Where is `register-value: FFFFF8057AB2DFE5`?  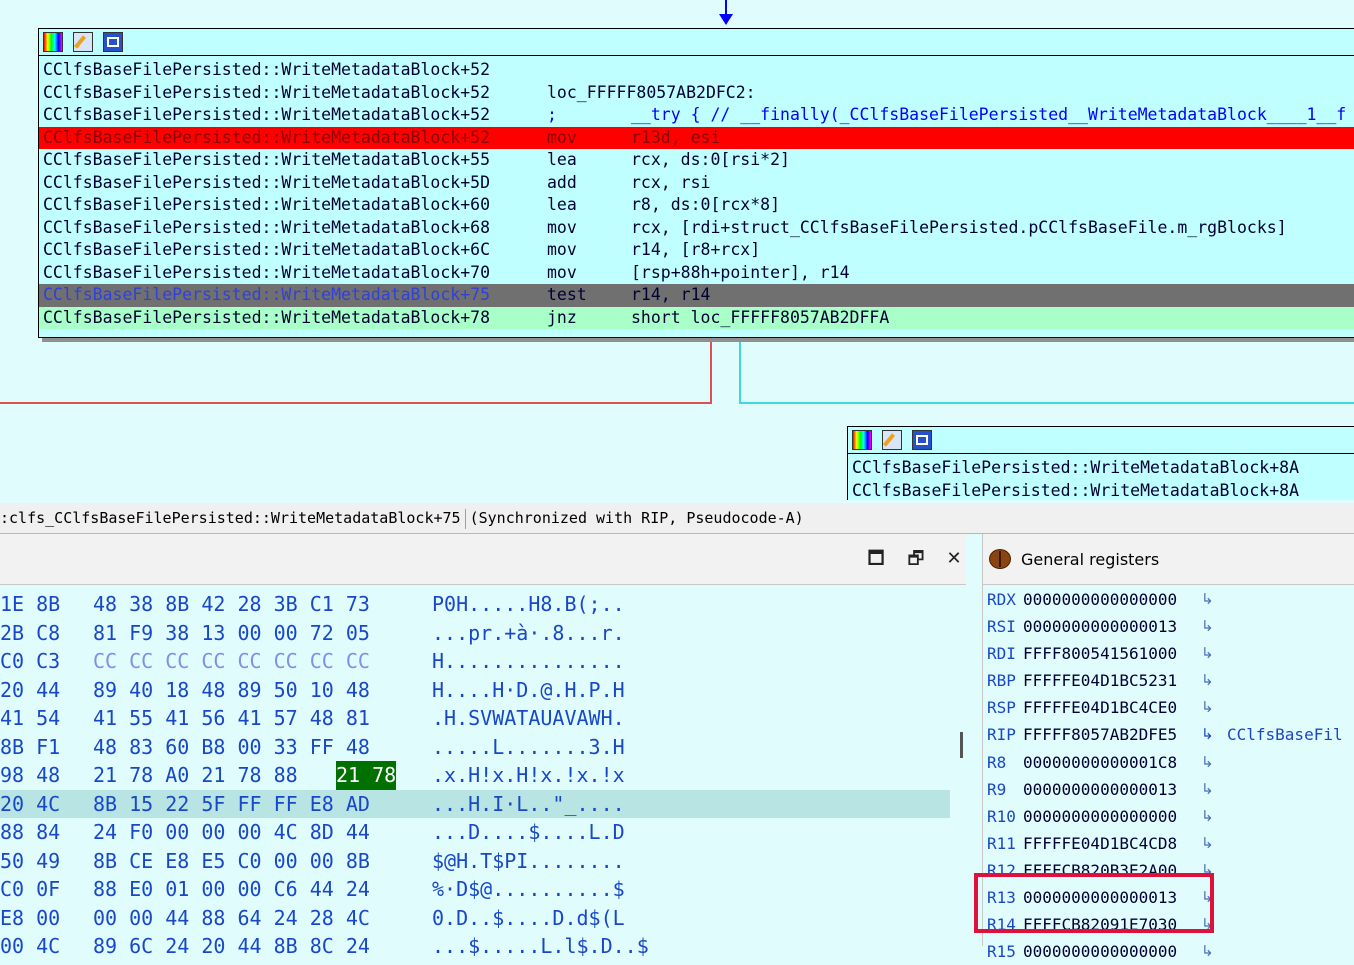 register-value: FFFFF8057AB2DFE5 is located at coordinates (1100, 734).